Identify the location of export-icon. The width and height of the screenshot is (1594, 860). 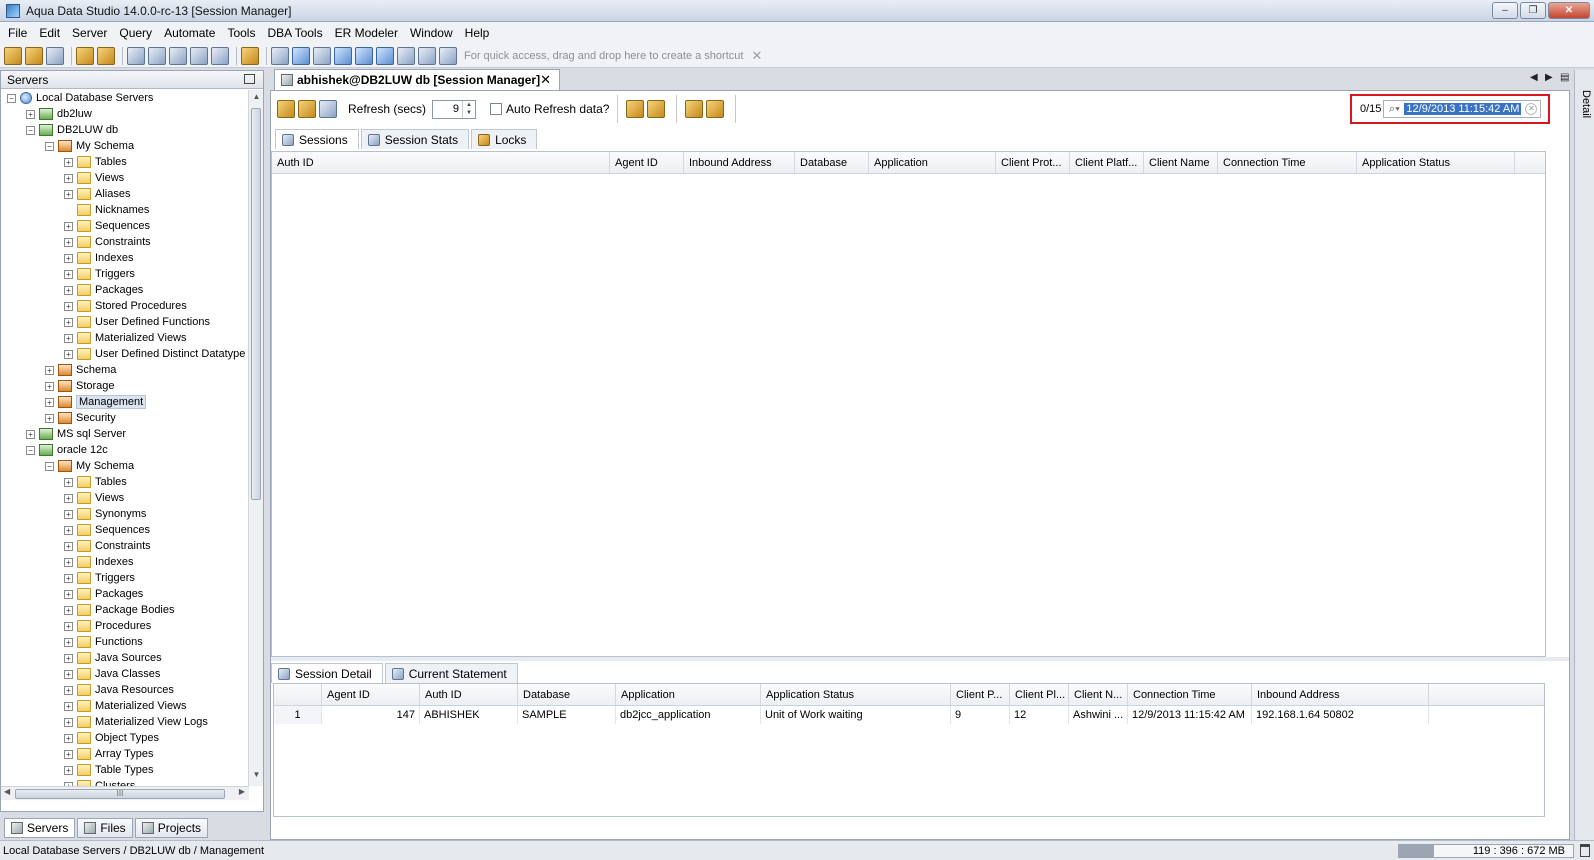
(448, 55).